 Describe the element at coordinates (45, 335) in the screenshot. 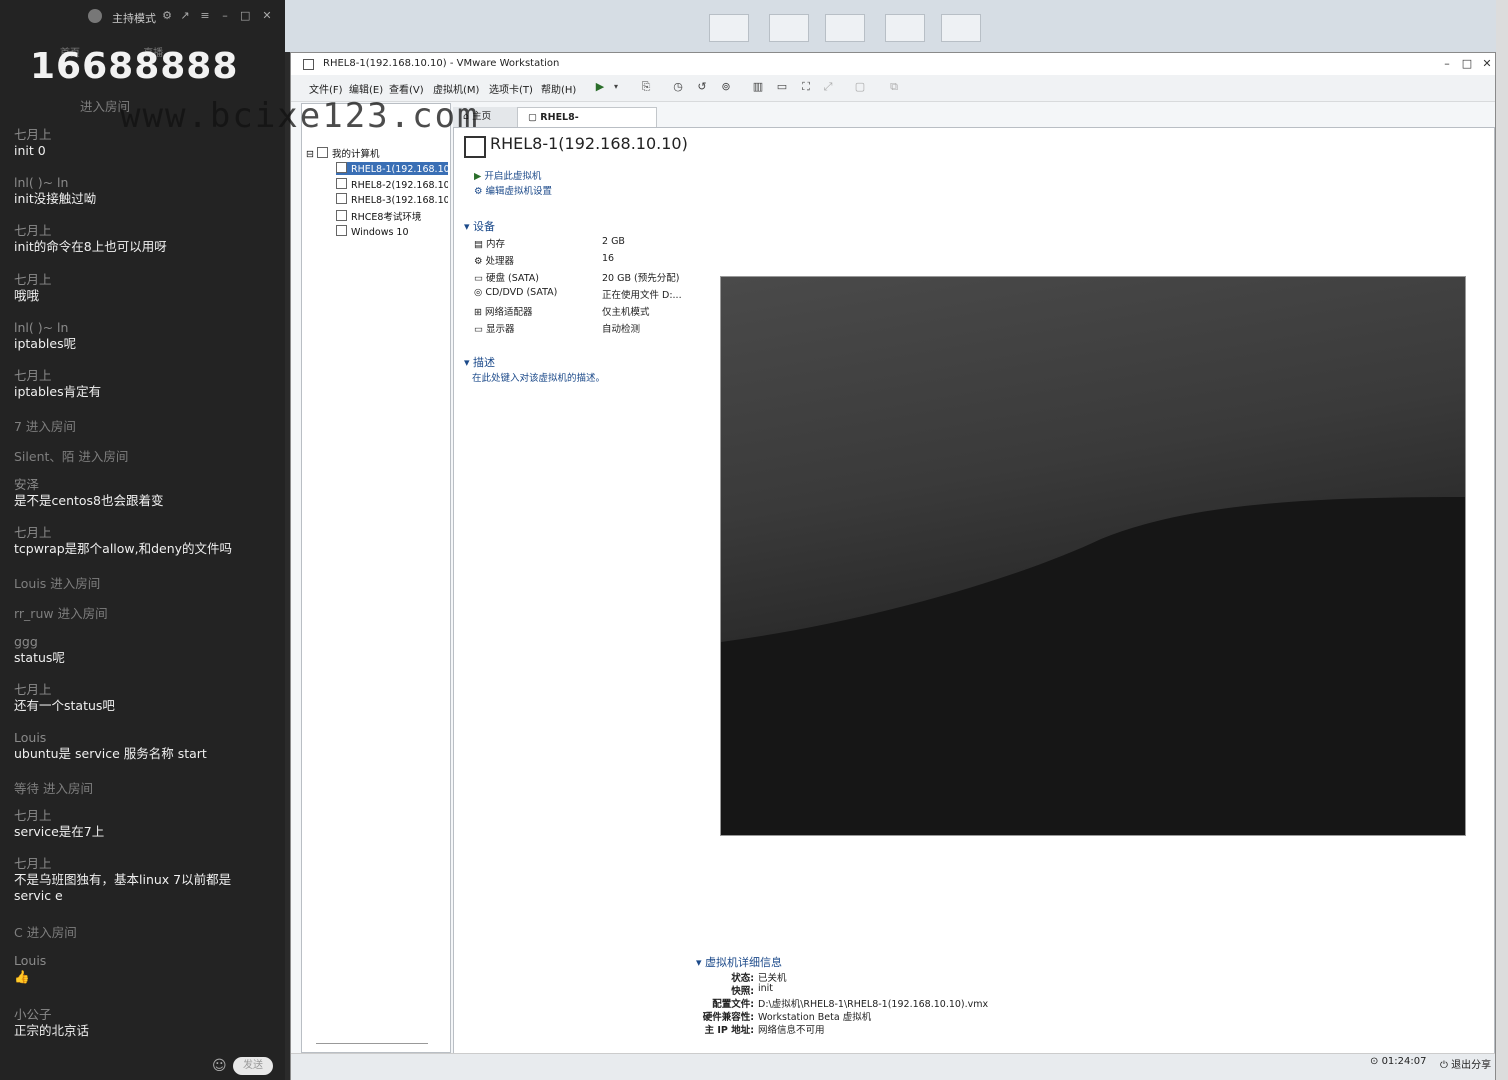

I see `chat-message: lnl( )~ ln iptables呢` at that location.